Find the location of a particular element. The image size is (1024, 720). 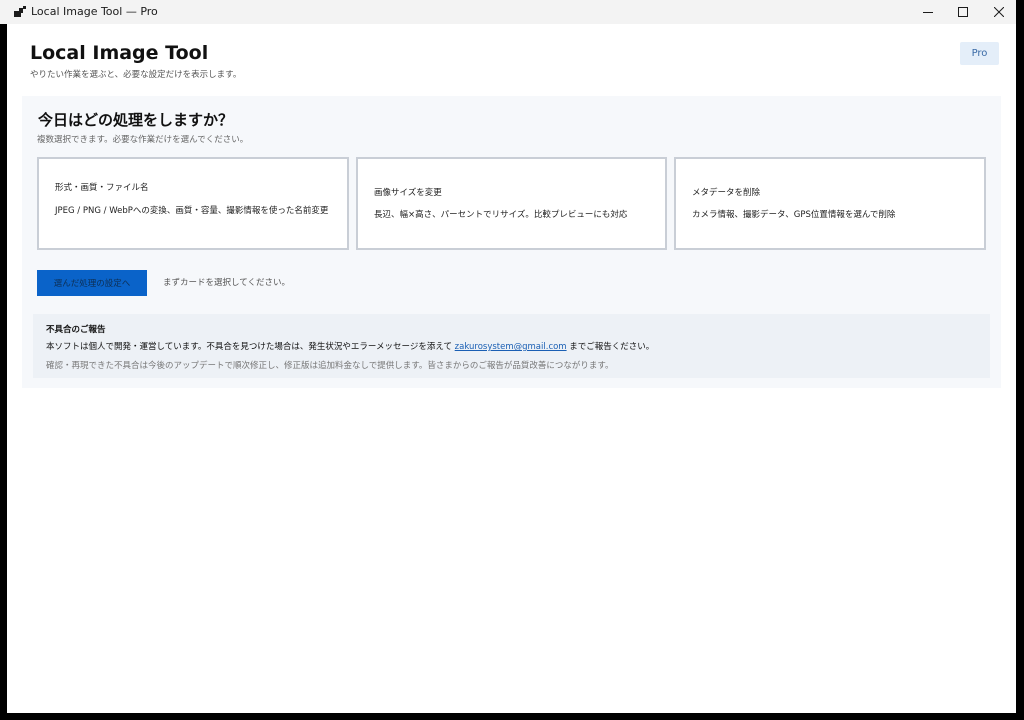

pro-badge: Pro is located at coordinates (979, 53).